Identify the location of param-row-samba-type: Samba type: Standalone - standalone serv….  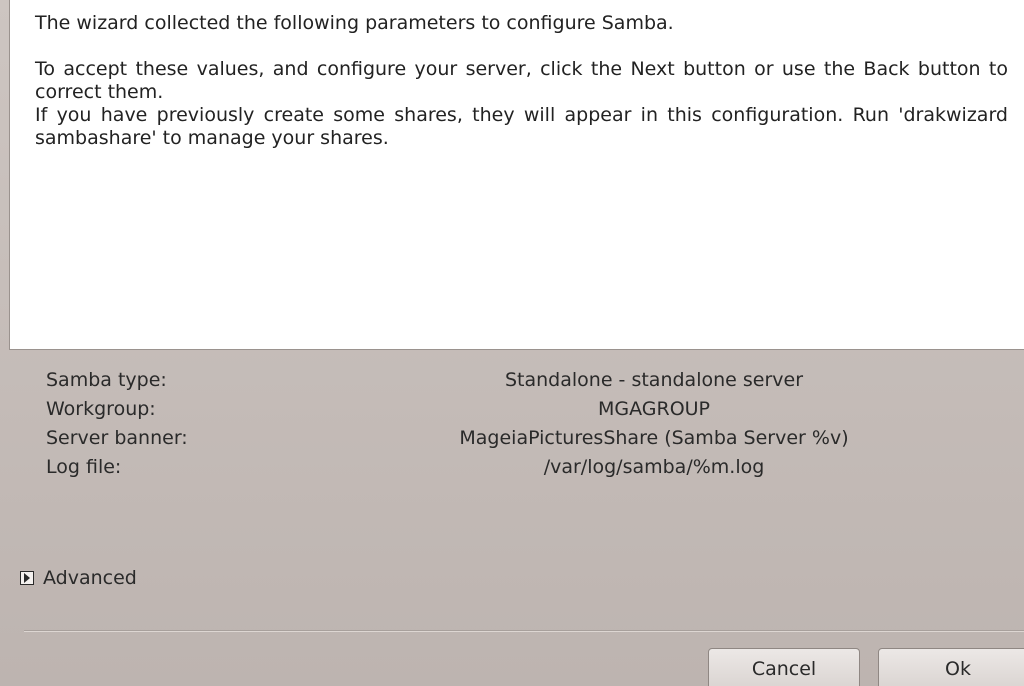
(526, 380).